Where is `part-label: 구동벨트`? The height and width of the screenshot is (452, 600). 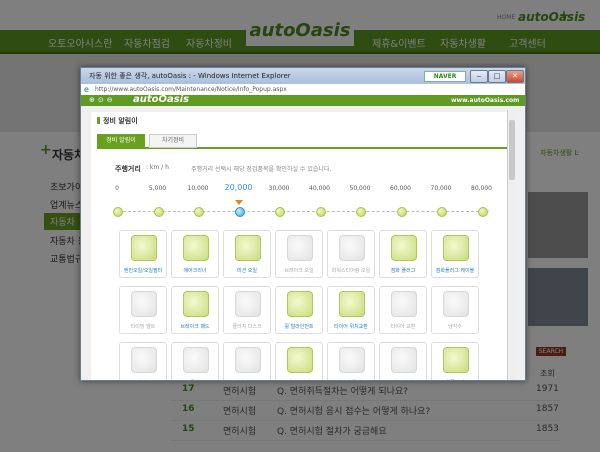 part-label: 구동벨트 is located at coordinates (195, 379).